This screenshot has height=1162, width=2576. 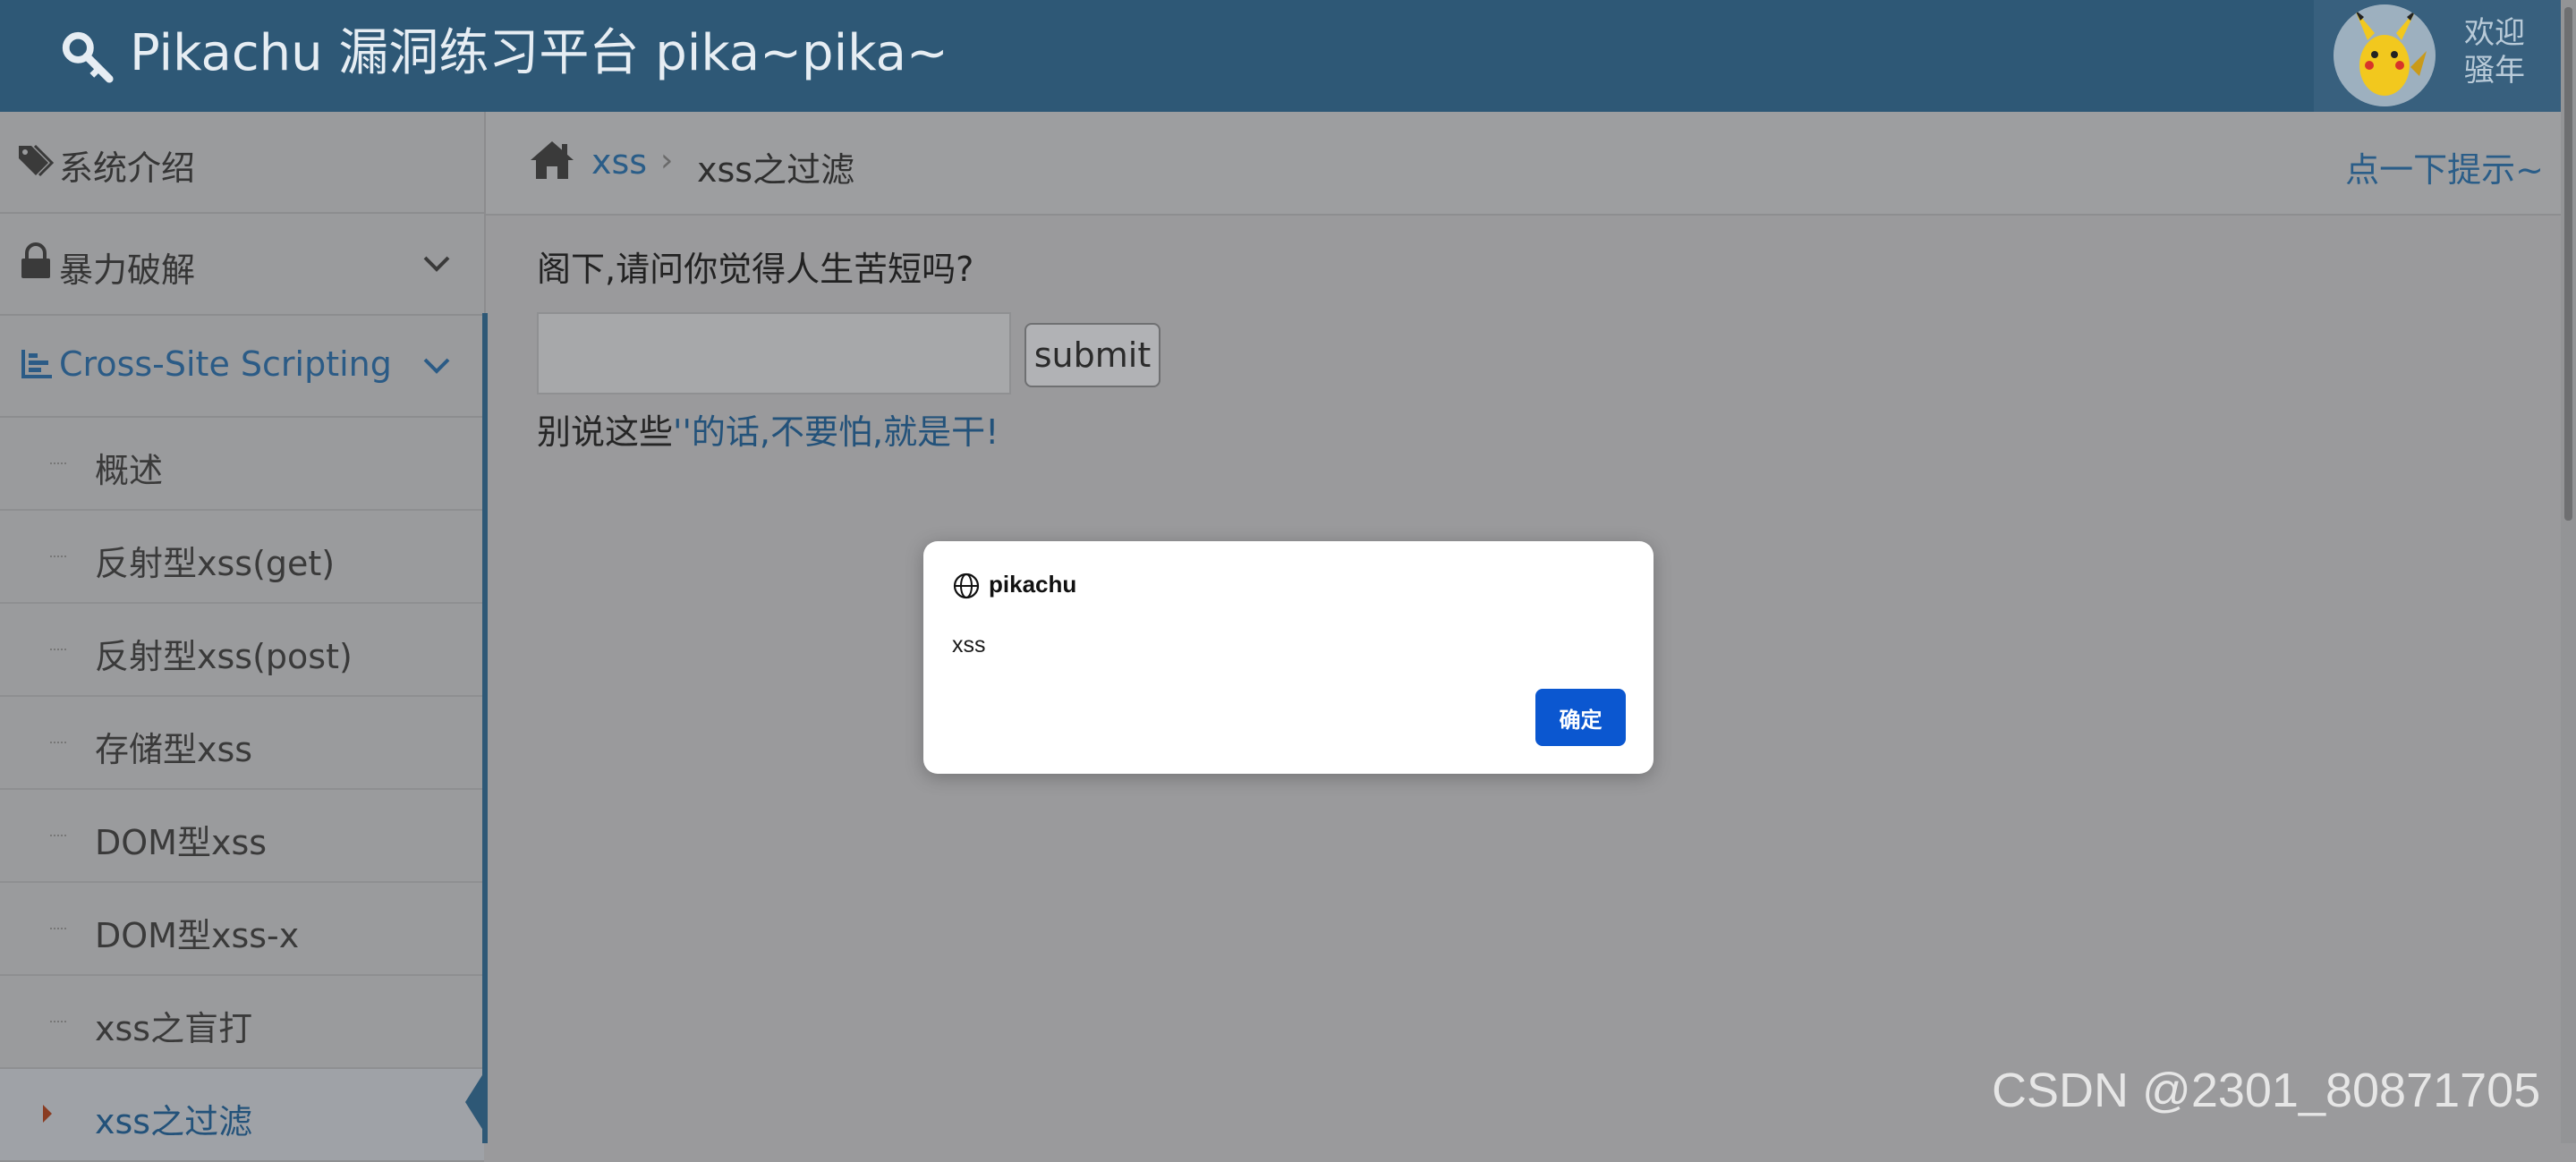 I want to click on submenu-label: 反射型xss(post), so click(x=224, y=656).